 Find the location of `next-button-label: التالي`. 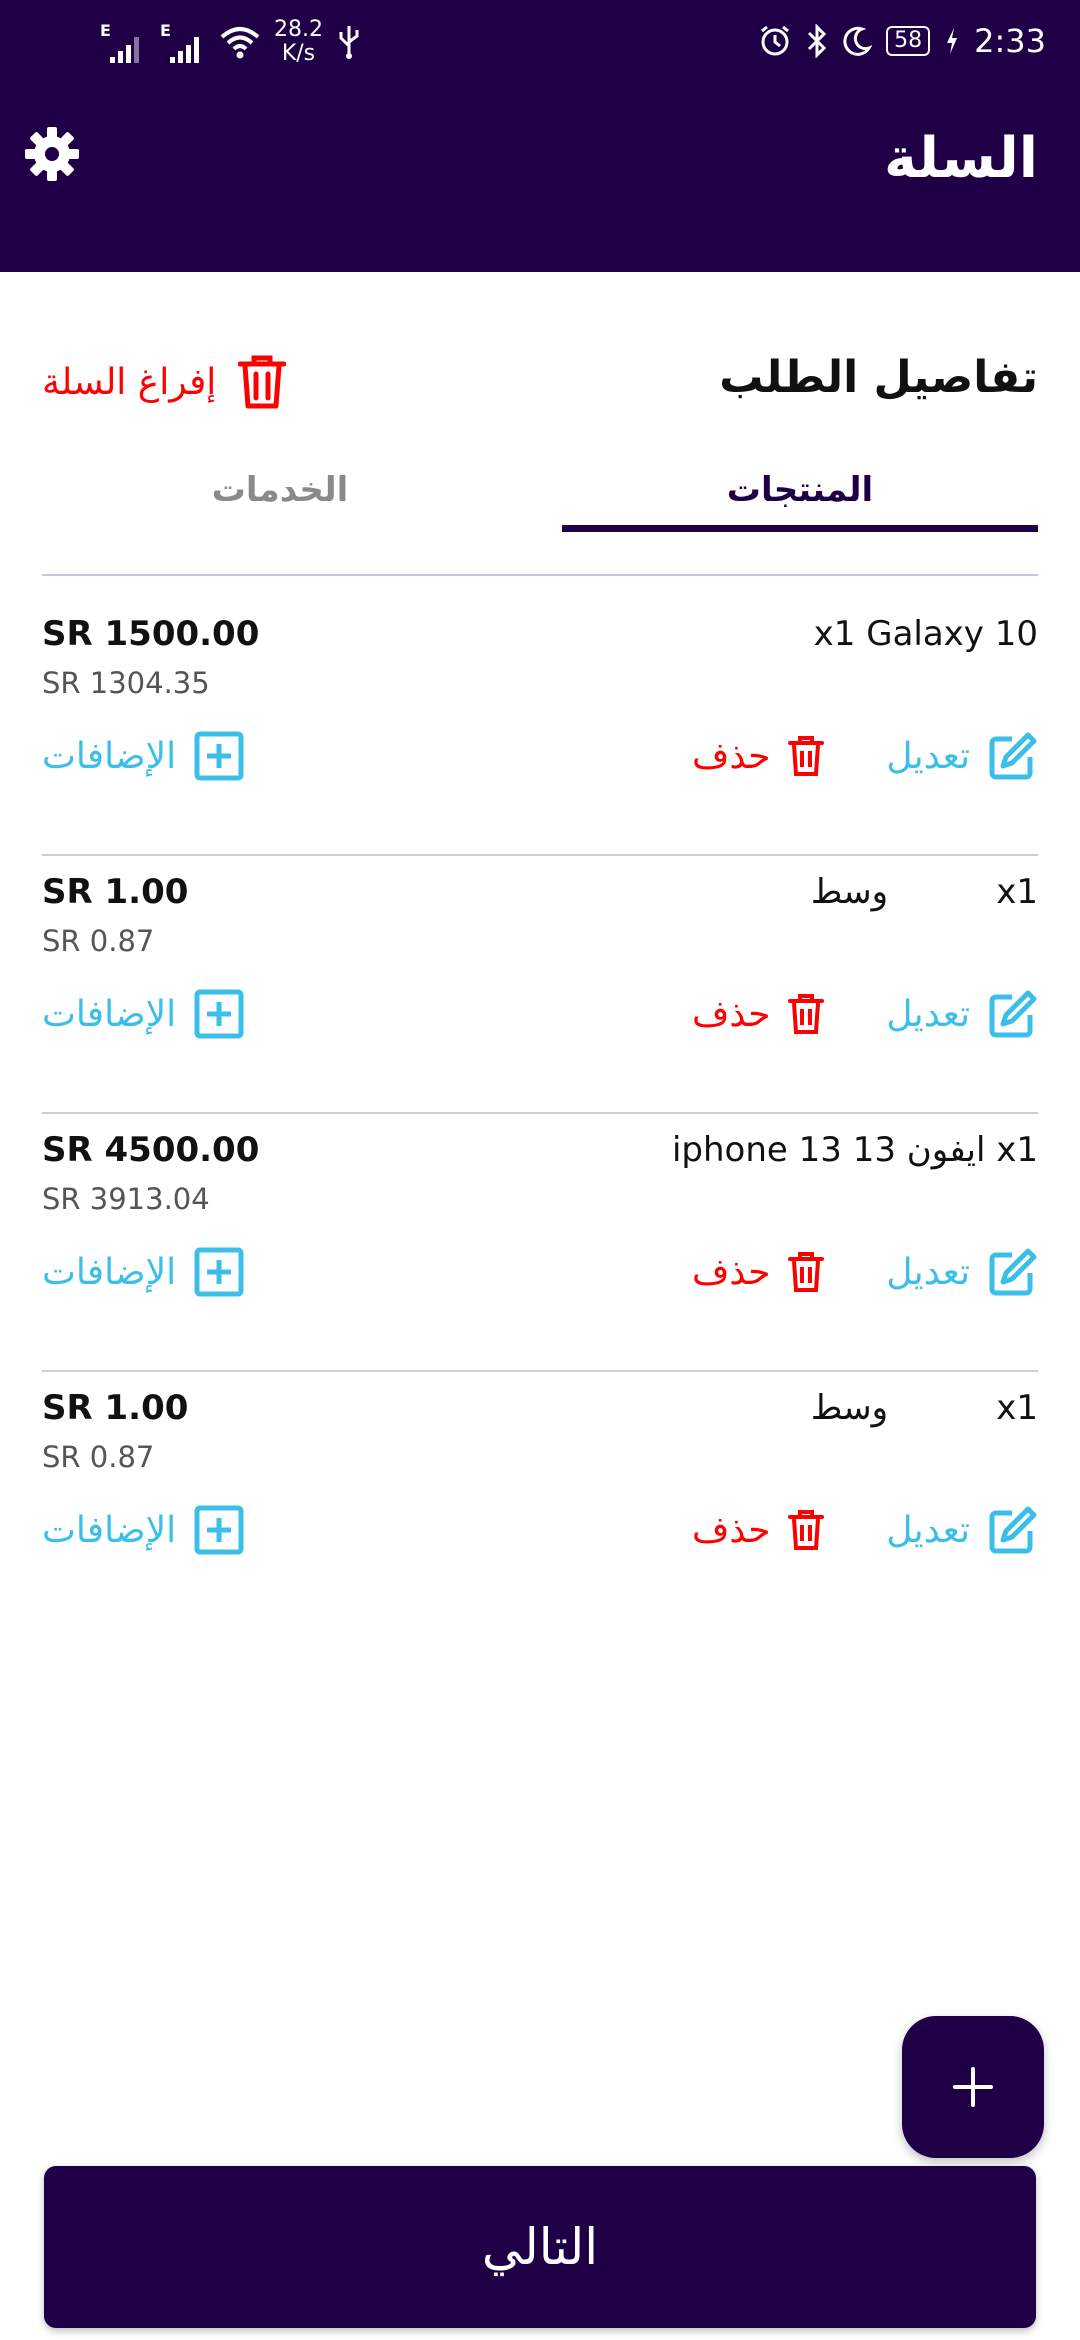

next-button-label: التالي is located at coordinates (540, 2247).